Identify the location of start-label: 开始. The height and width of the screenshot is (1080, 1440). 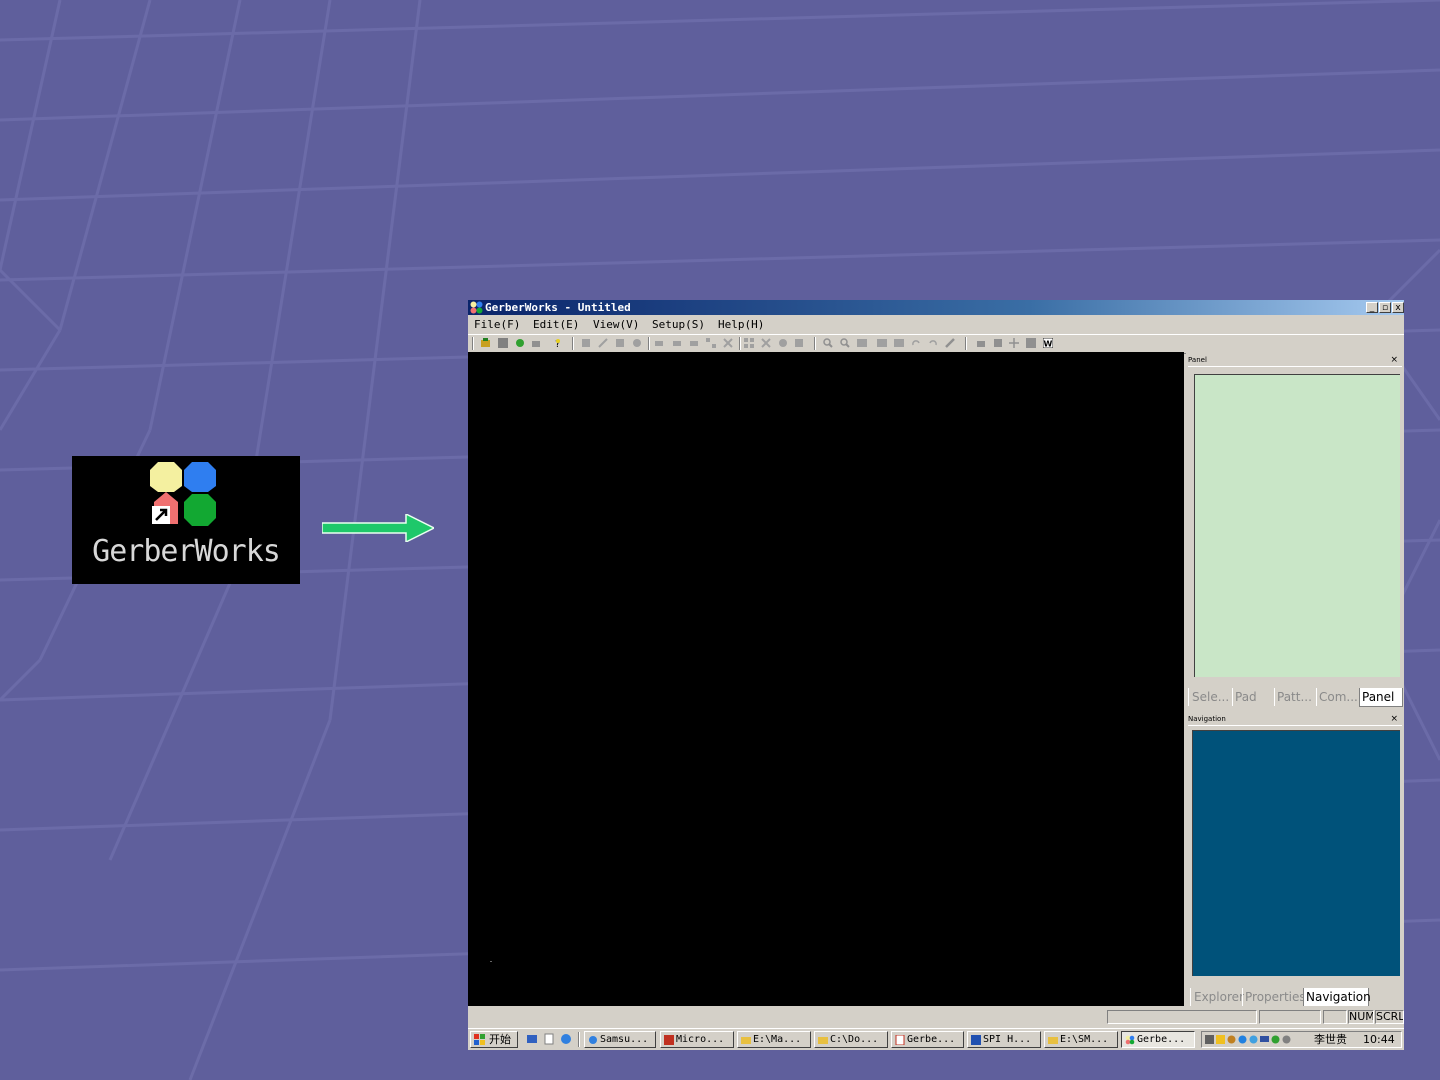
(500, 1039).